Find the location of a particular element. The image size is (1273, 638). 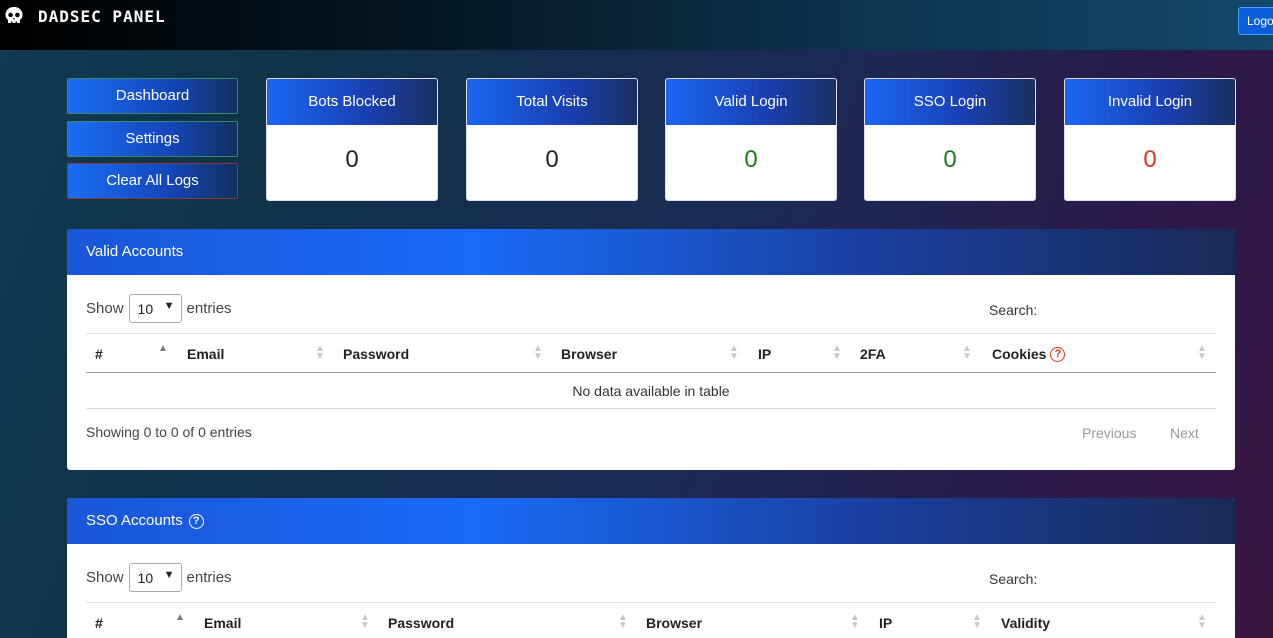

logout-button: Logout is located at coordinates (1255, 21).